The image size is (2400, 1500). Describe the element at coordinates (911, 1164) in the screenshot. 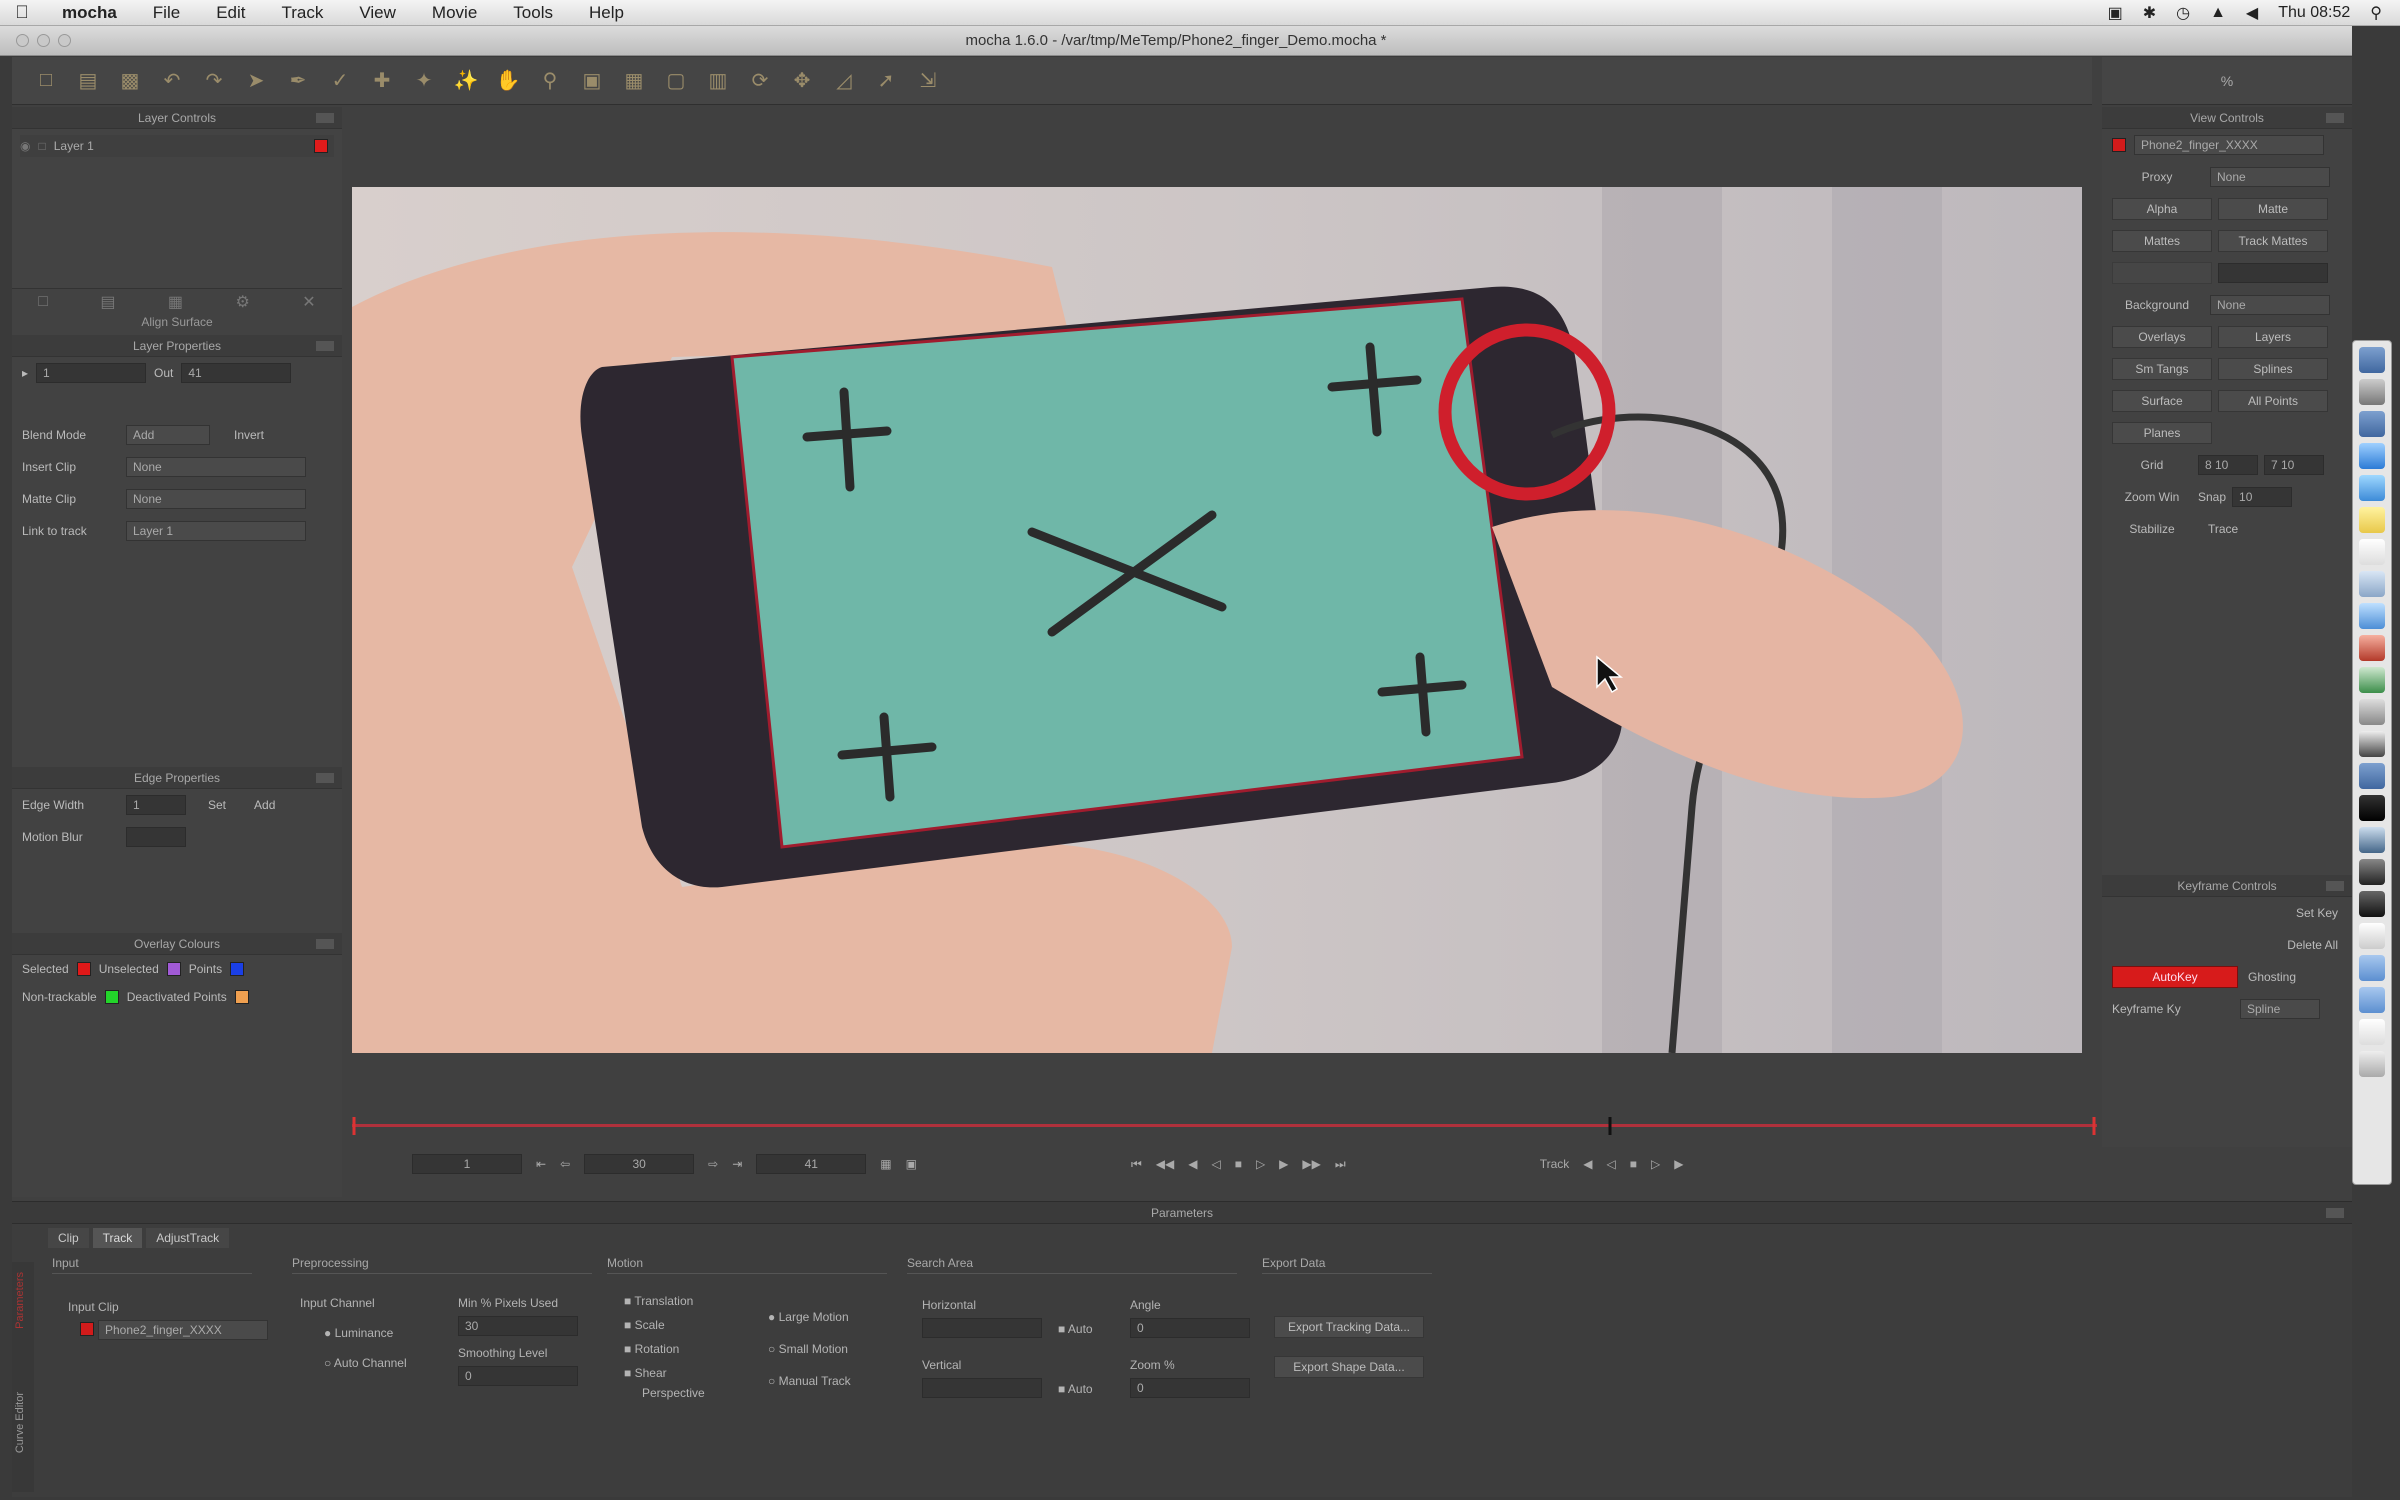

I see `bounce-icon: ▣` at that location.